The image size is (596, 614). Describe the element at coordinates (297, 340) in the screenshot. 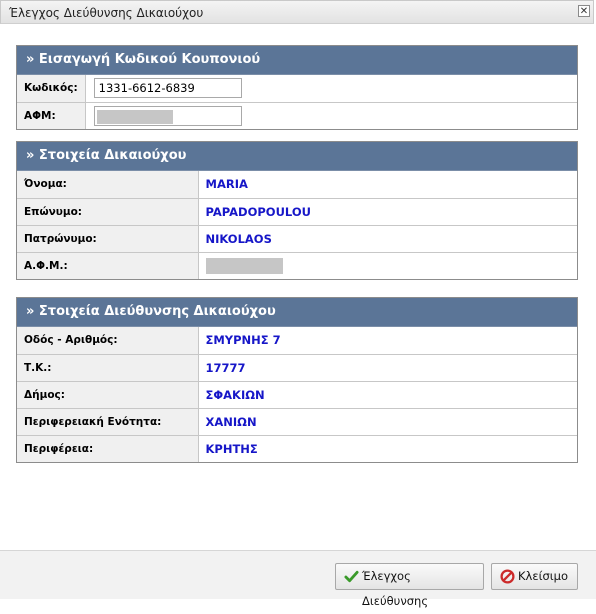

I see `address-row: Οδός - Αριθμός: ΣΜΥΡΝΗΣ 7` at that location.